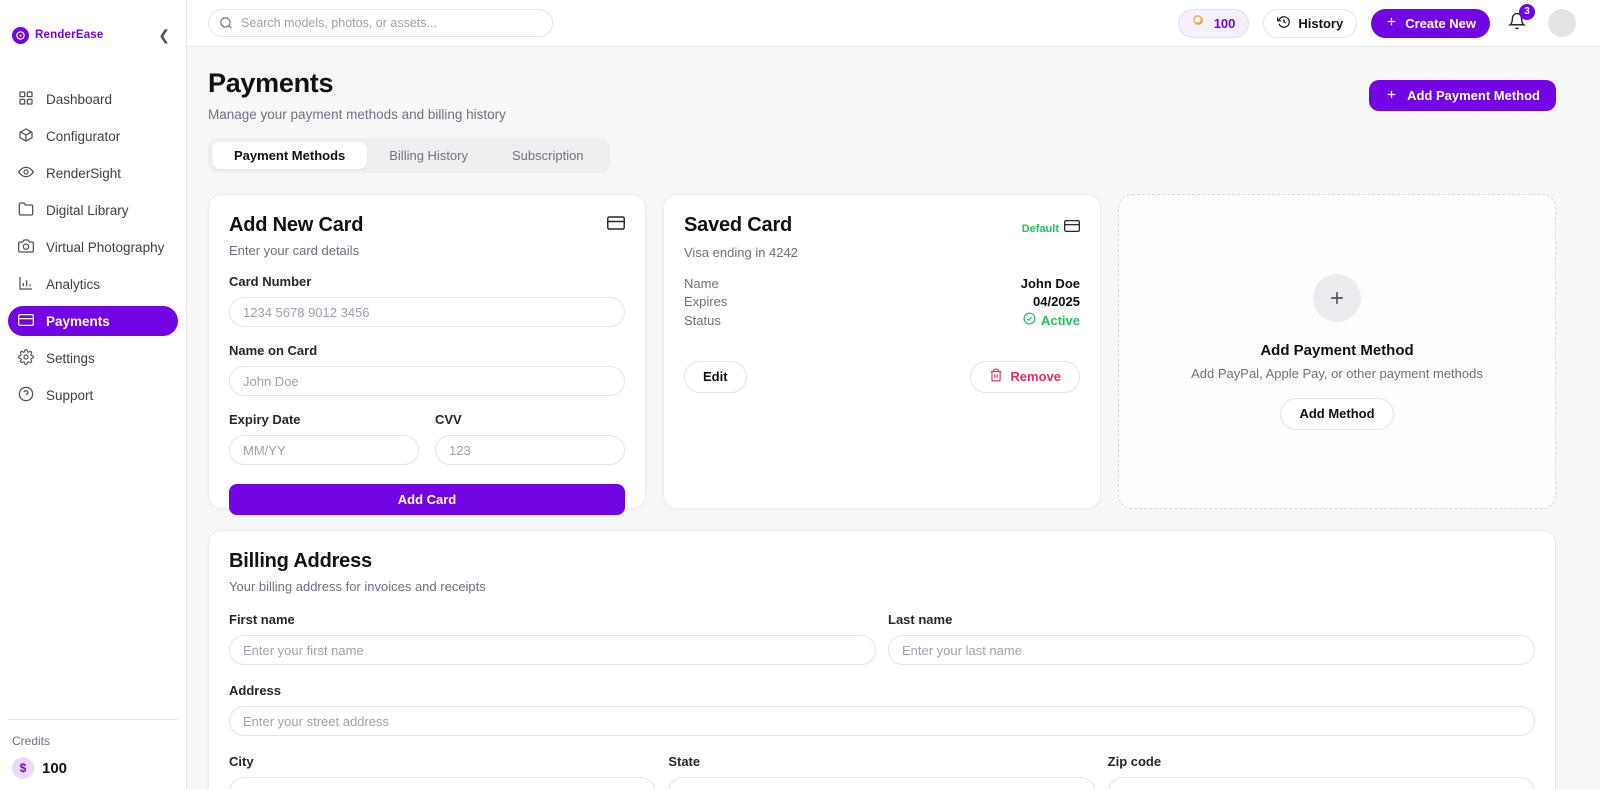 Image resolution: width=1600 pixels, height=789 pixels. I want to click on add-payment-method-label: Add Payment Method, so click(1473, 95).